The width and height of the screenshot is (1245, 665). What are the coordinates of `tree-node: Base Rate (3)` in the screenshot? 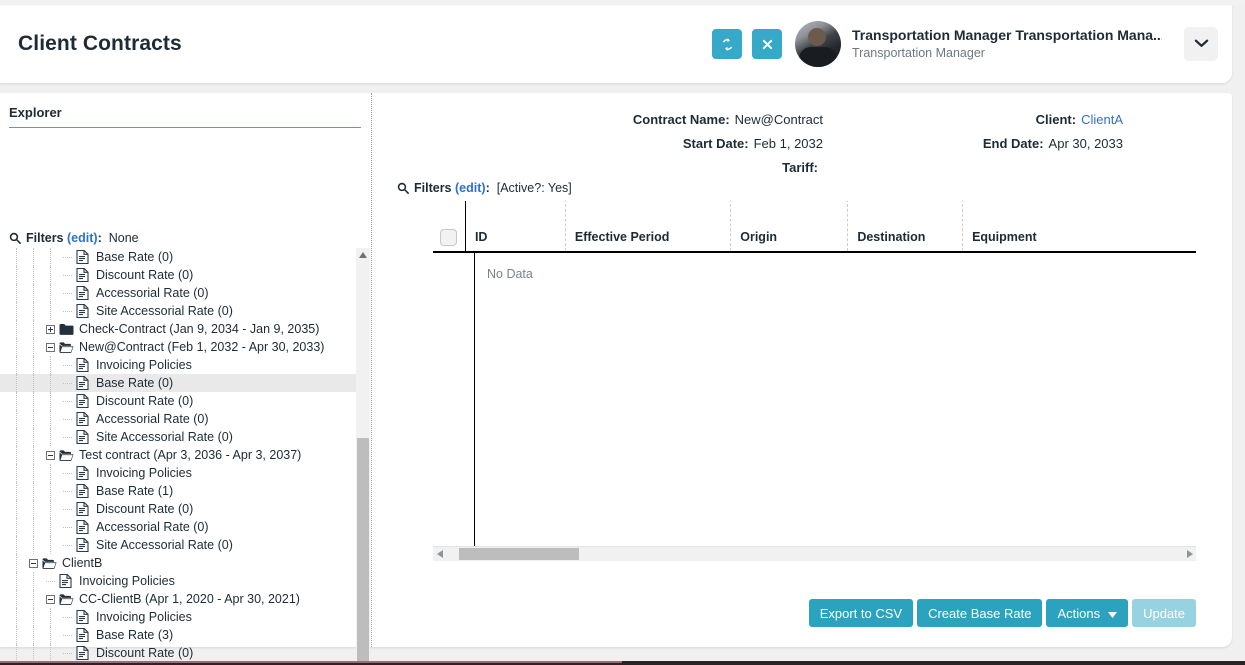 It's located at (178, 635).